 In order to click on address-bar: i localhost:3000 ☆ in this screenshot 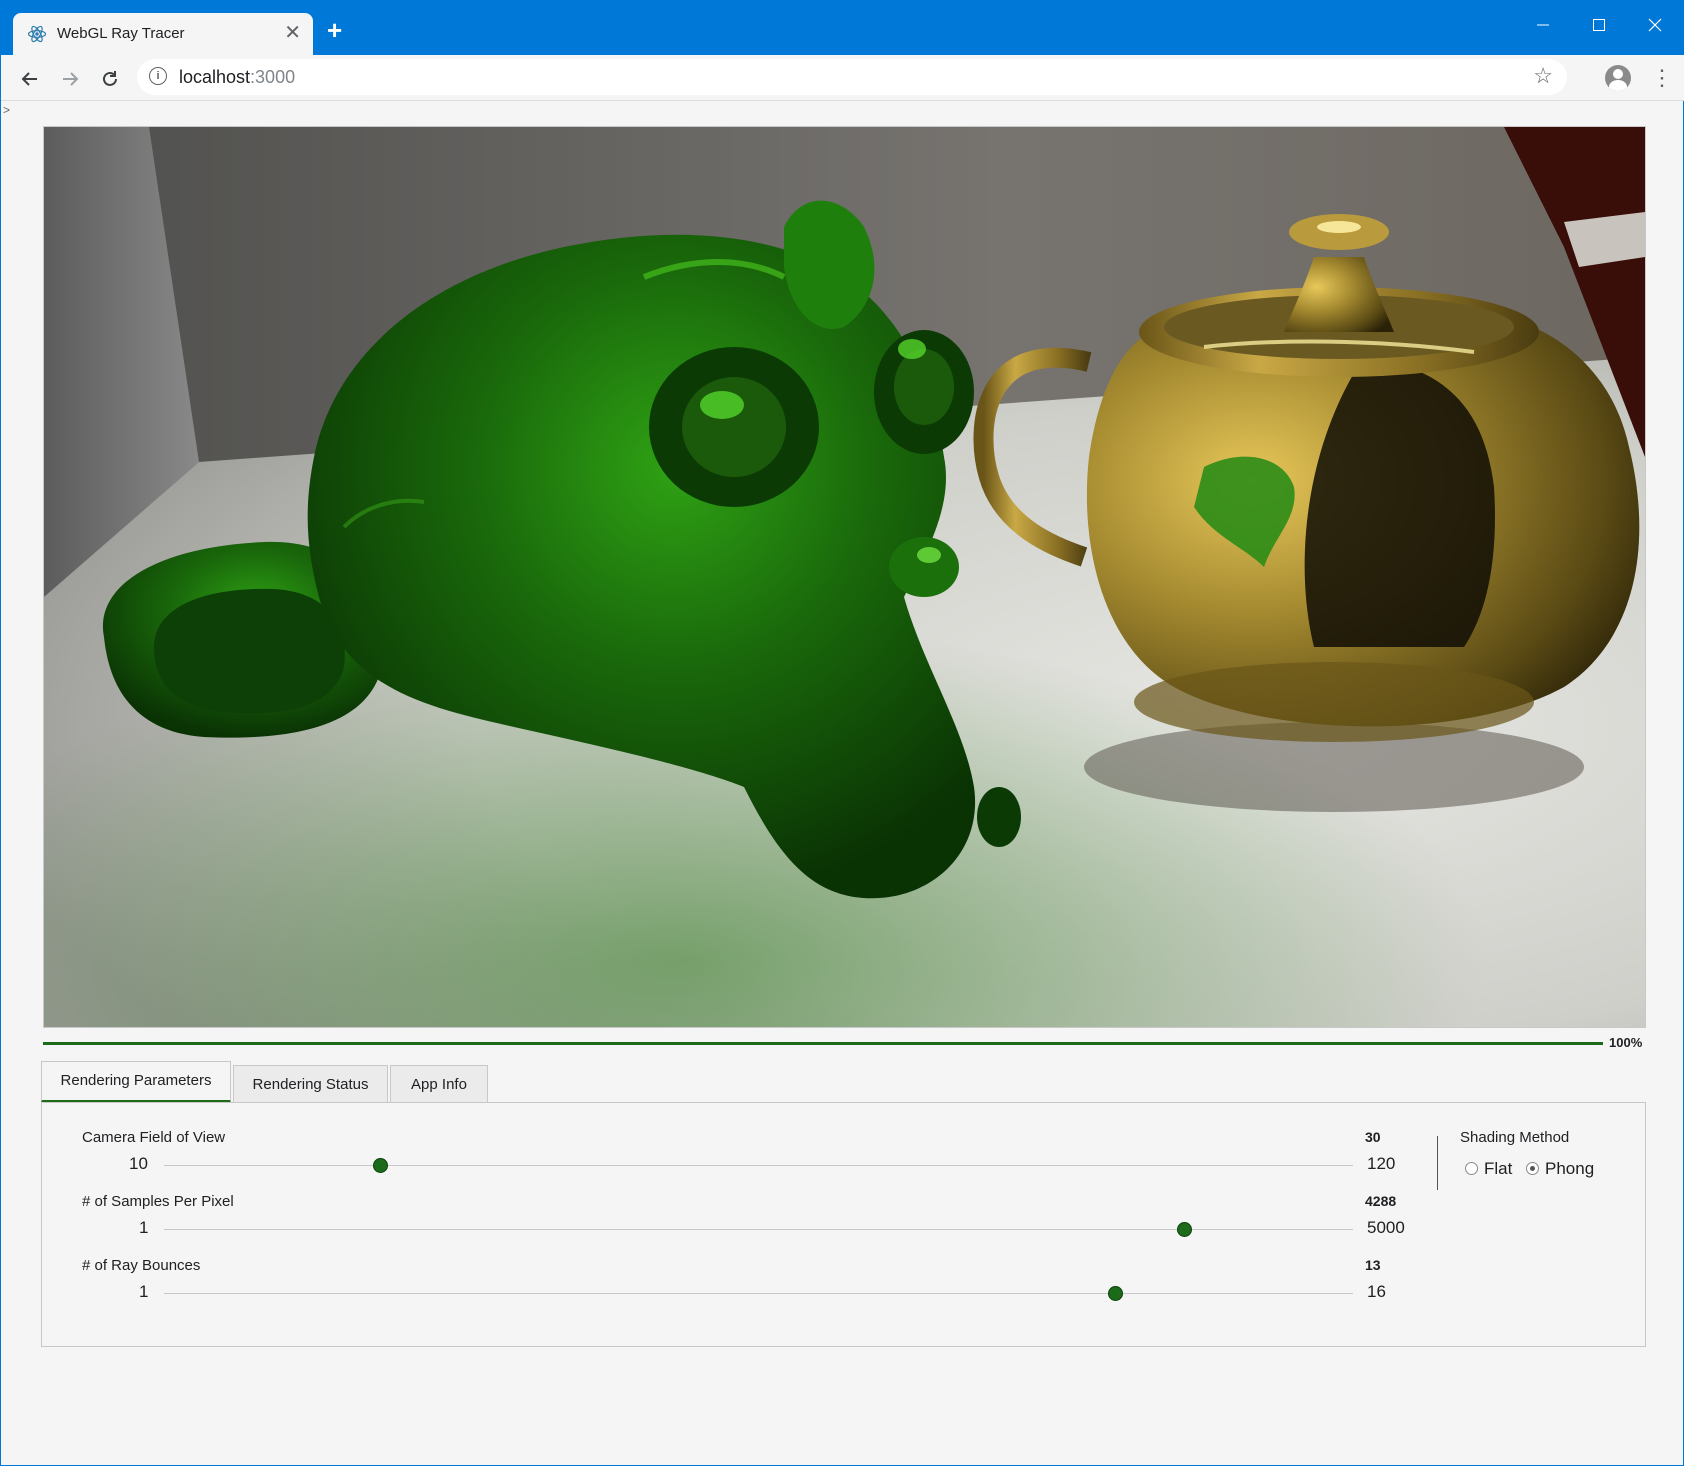, I will do `click(852, 77)`.